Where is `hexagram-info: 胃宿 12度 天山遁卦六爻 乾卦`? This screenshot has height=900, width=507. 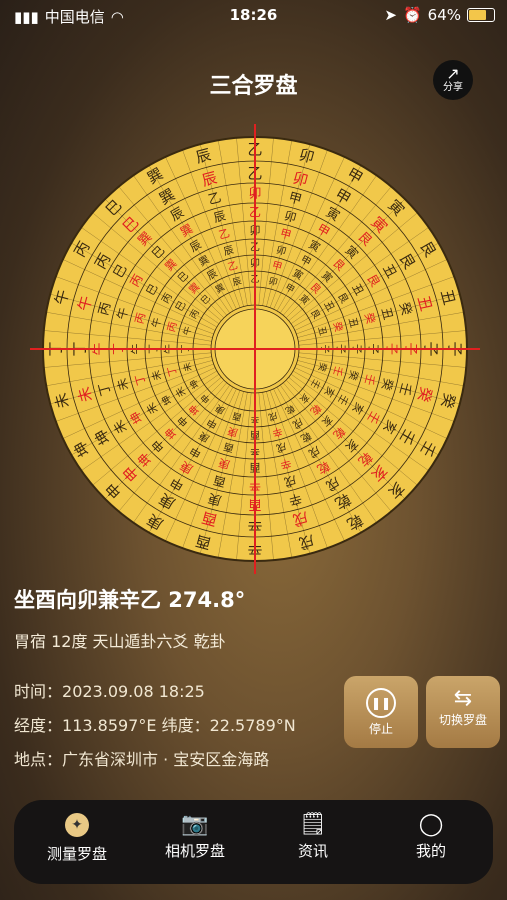 hexagram-info: 胃宿 12度 天山遁卦六爻 乾卦 is located at coordinates (120, 641).